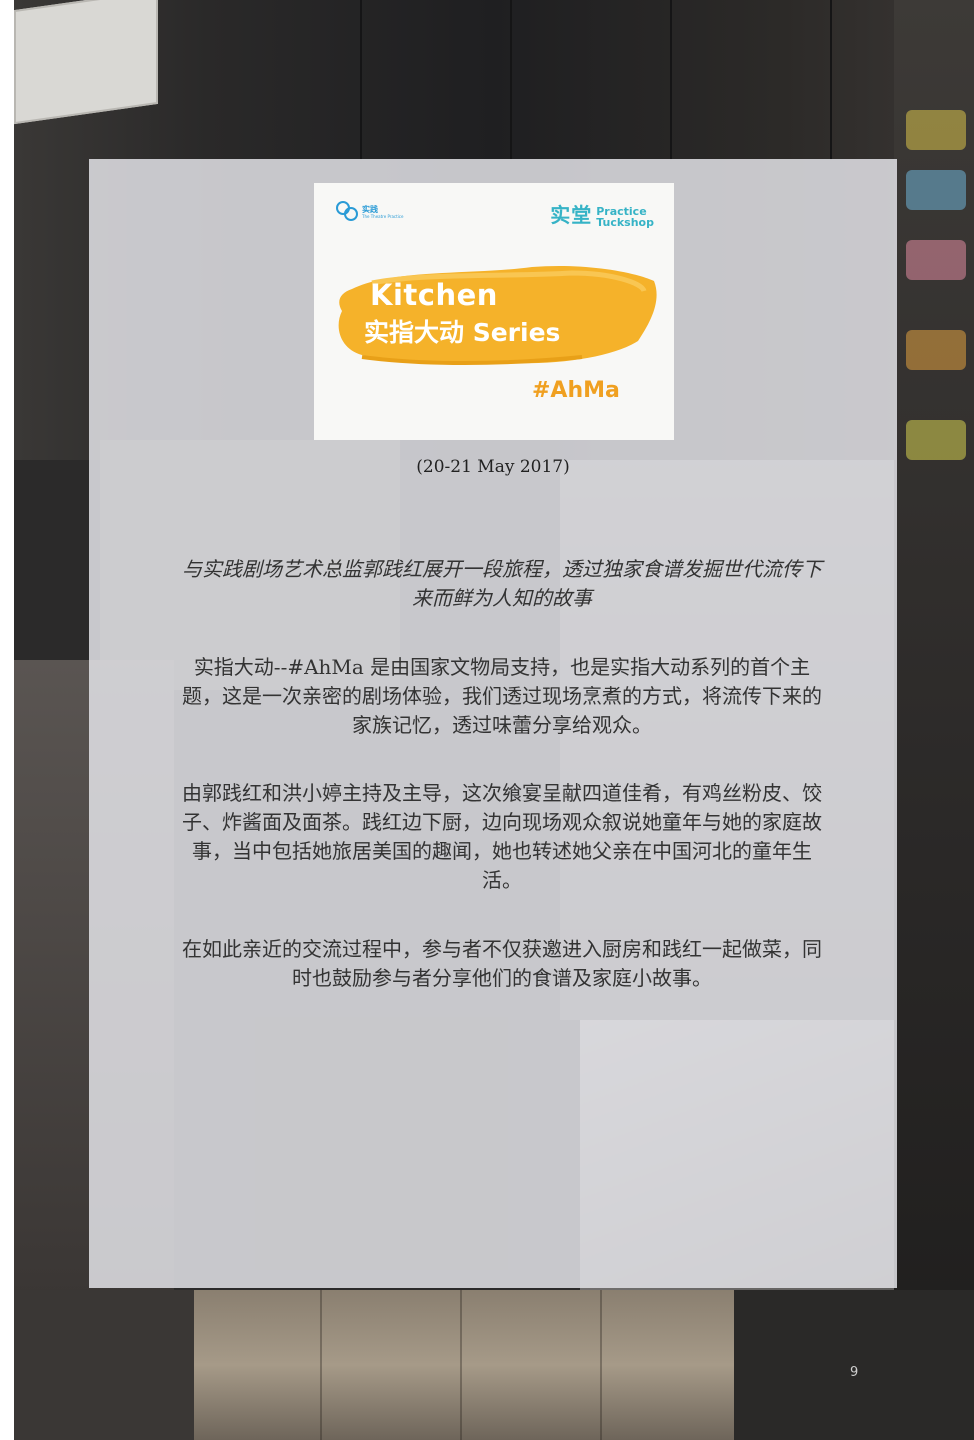 This screenshot has height=1440, width=974. I want to click on theatre-practice-icon, so click(348, 212).